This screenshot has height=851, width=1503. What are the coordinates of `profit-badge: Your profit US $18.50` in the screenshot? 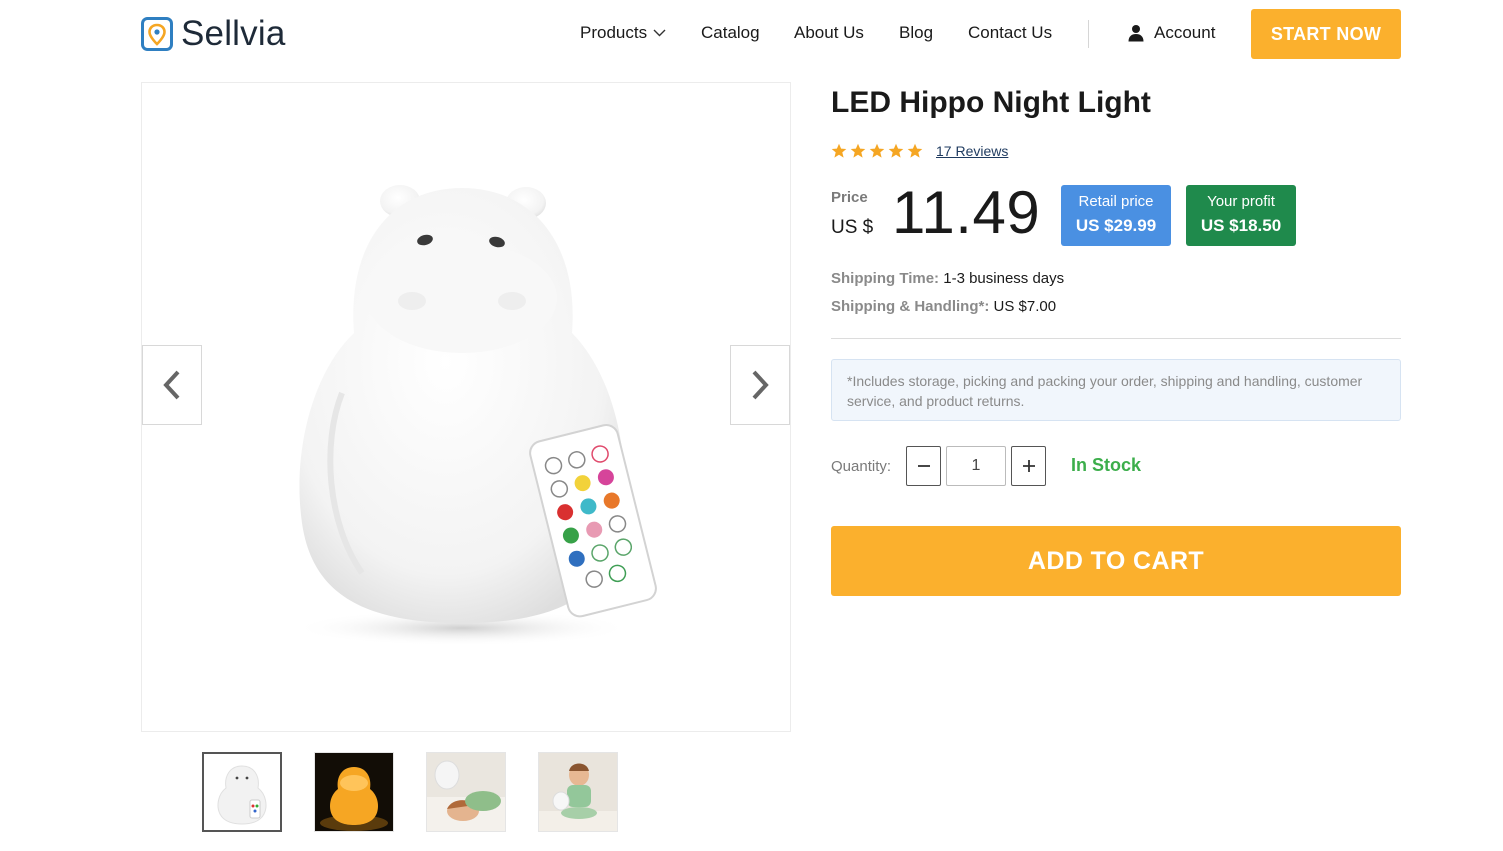 It's located at (1241, 215).